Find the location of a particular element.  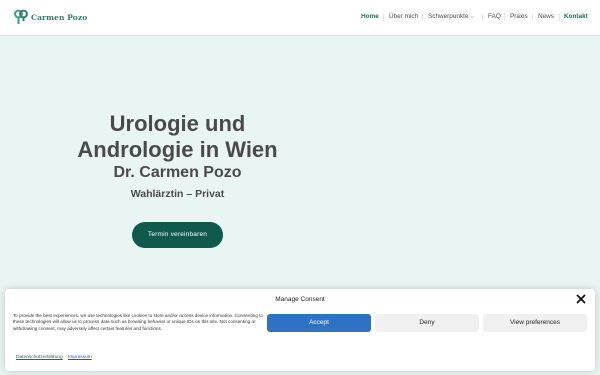

hero-title: Urologie und Andrologie in Wien is located at coordinates (177, 137).